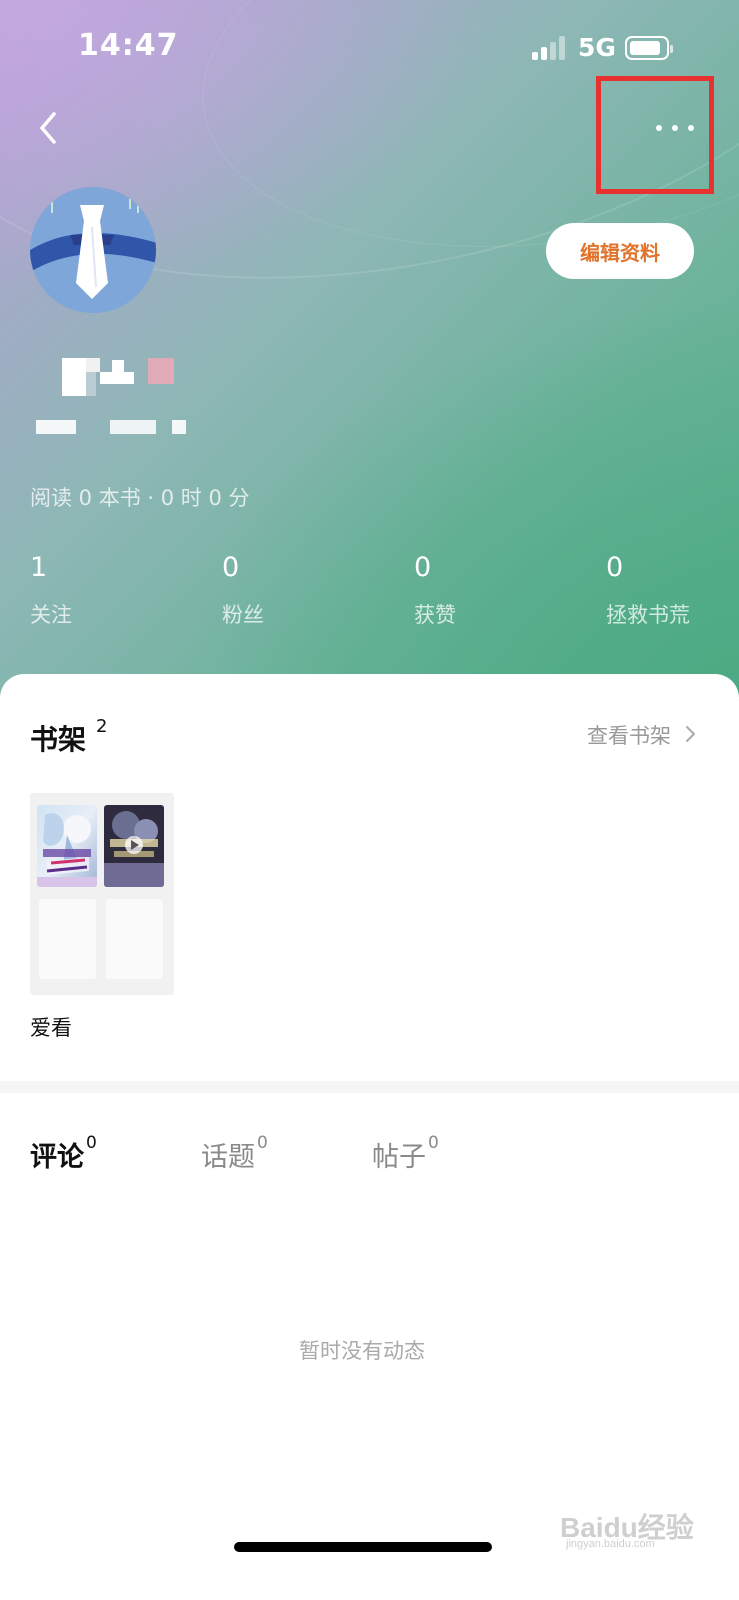  Describe the element at coordinates (140, 498) in the screenshot. I see `reading-stats: 阅读 0 本书 · 0 时 0 分` at that location.